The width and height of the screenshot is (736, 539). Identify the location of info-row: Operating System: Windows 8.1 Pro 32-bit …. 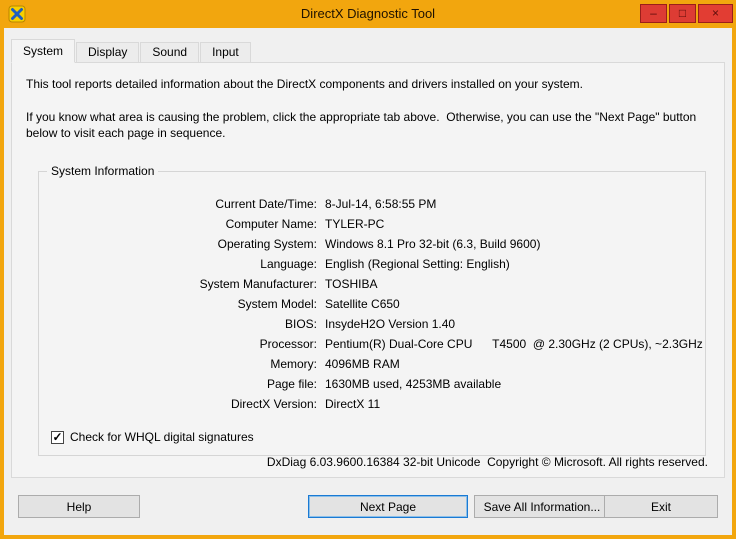
(372, 244).